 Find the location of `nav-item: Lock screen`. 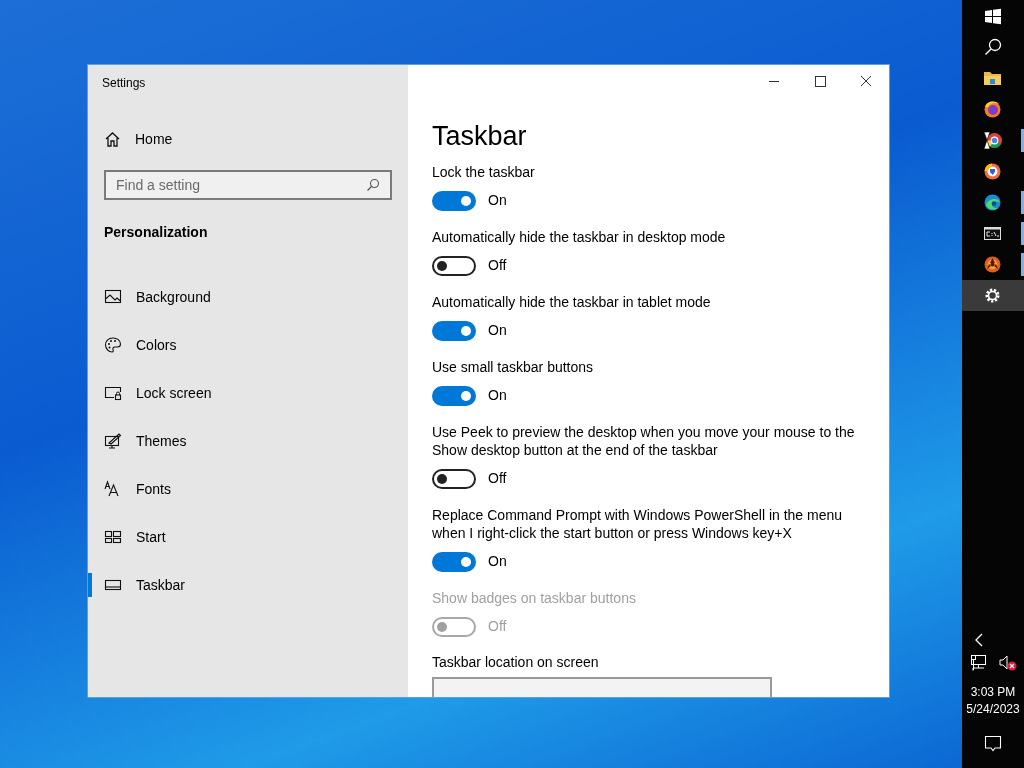

nav-item: Lock screen is located at coordinates (248, 393).